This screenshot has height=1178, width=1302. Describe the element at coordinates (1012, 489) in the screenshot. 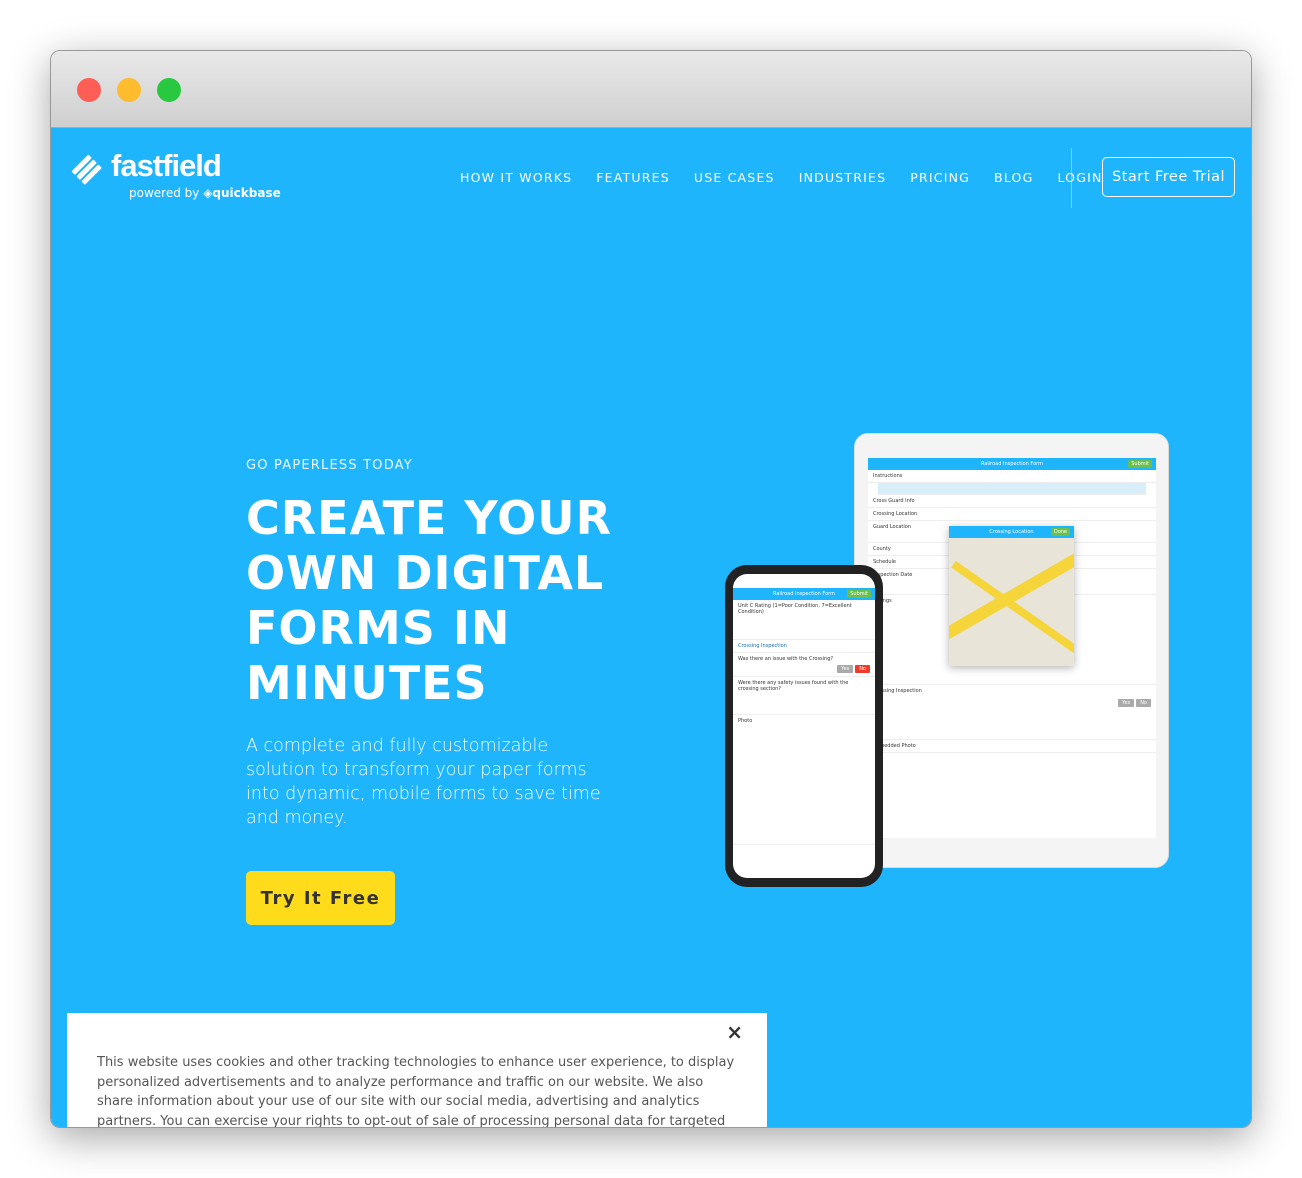

I see `instructions-box` at that location.